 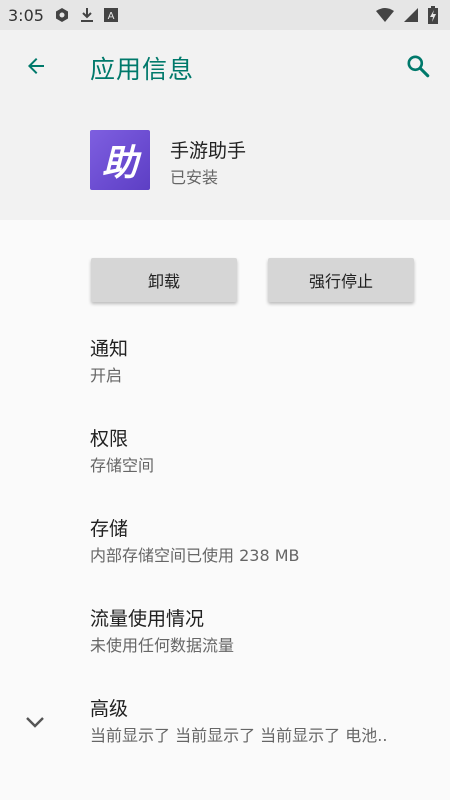 I want to click on wifi-icon, so click(x=385, y=15).